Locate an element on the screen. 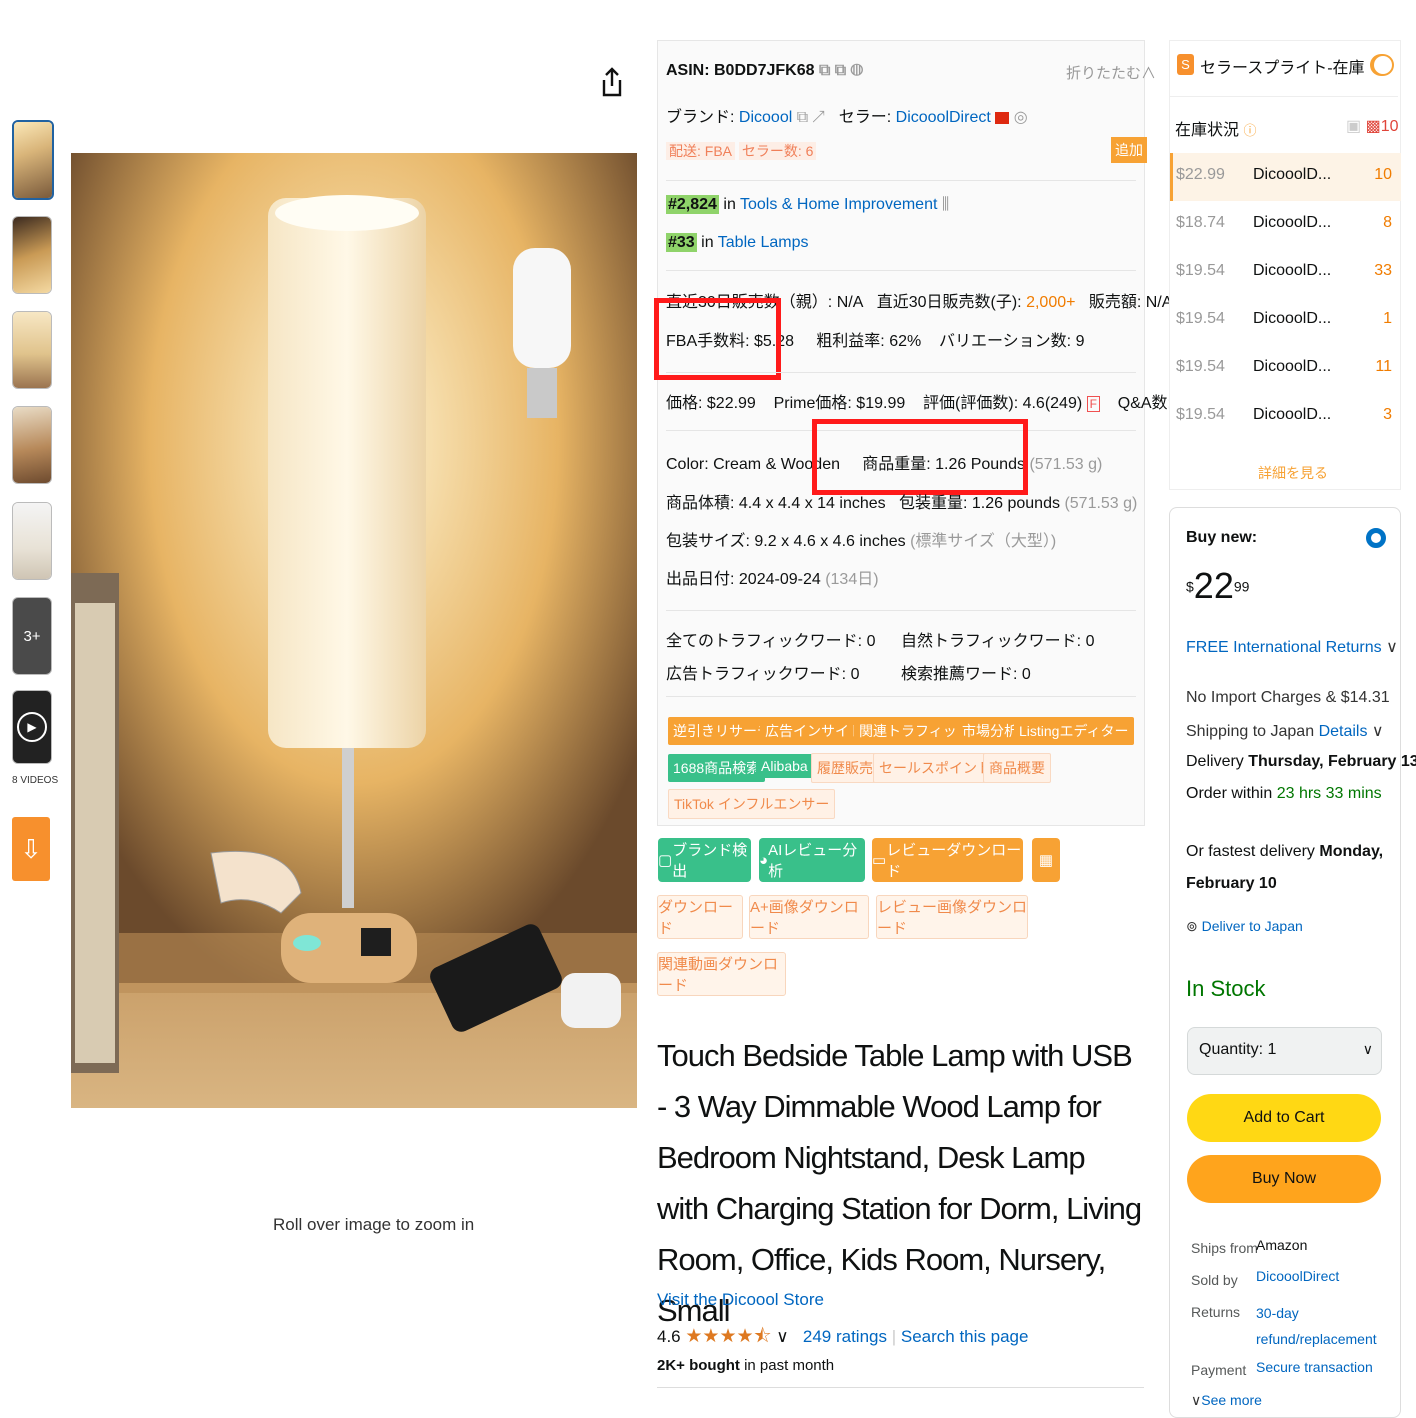  rating-grade-badge: F is located at coordinates (1093, 404).